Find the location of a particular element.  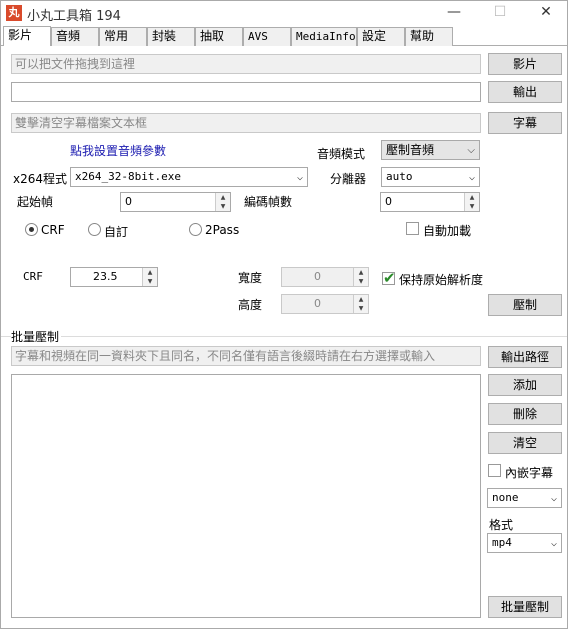

video-input-field: 可以把文件拖拽到這裡 is located at coordinates (246, 64).